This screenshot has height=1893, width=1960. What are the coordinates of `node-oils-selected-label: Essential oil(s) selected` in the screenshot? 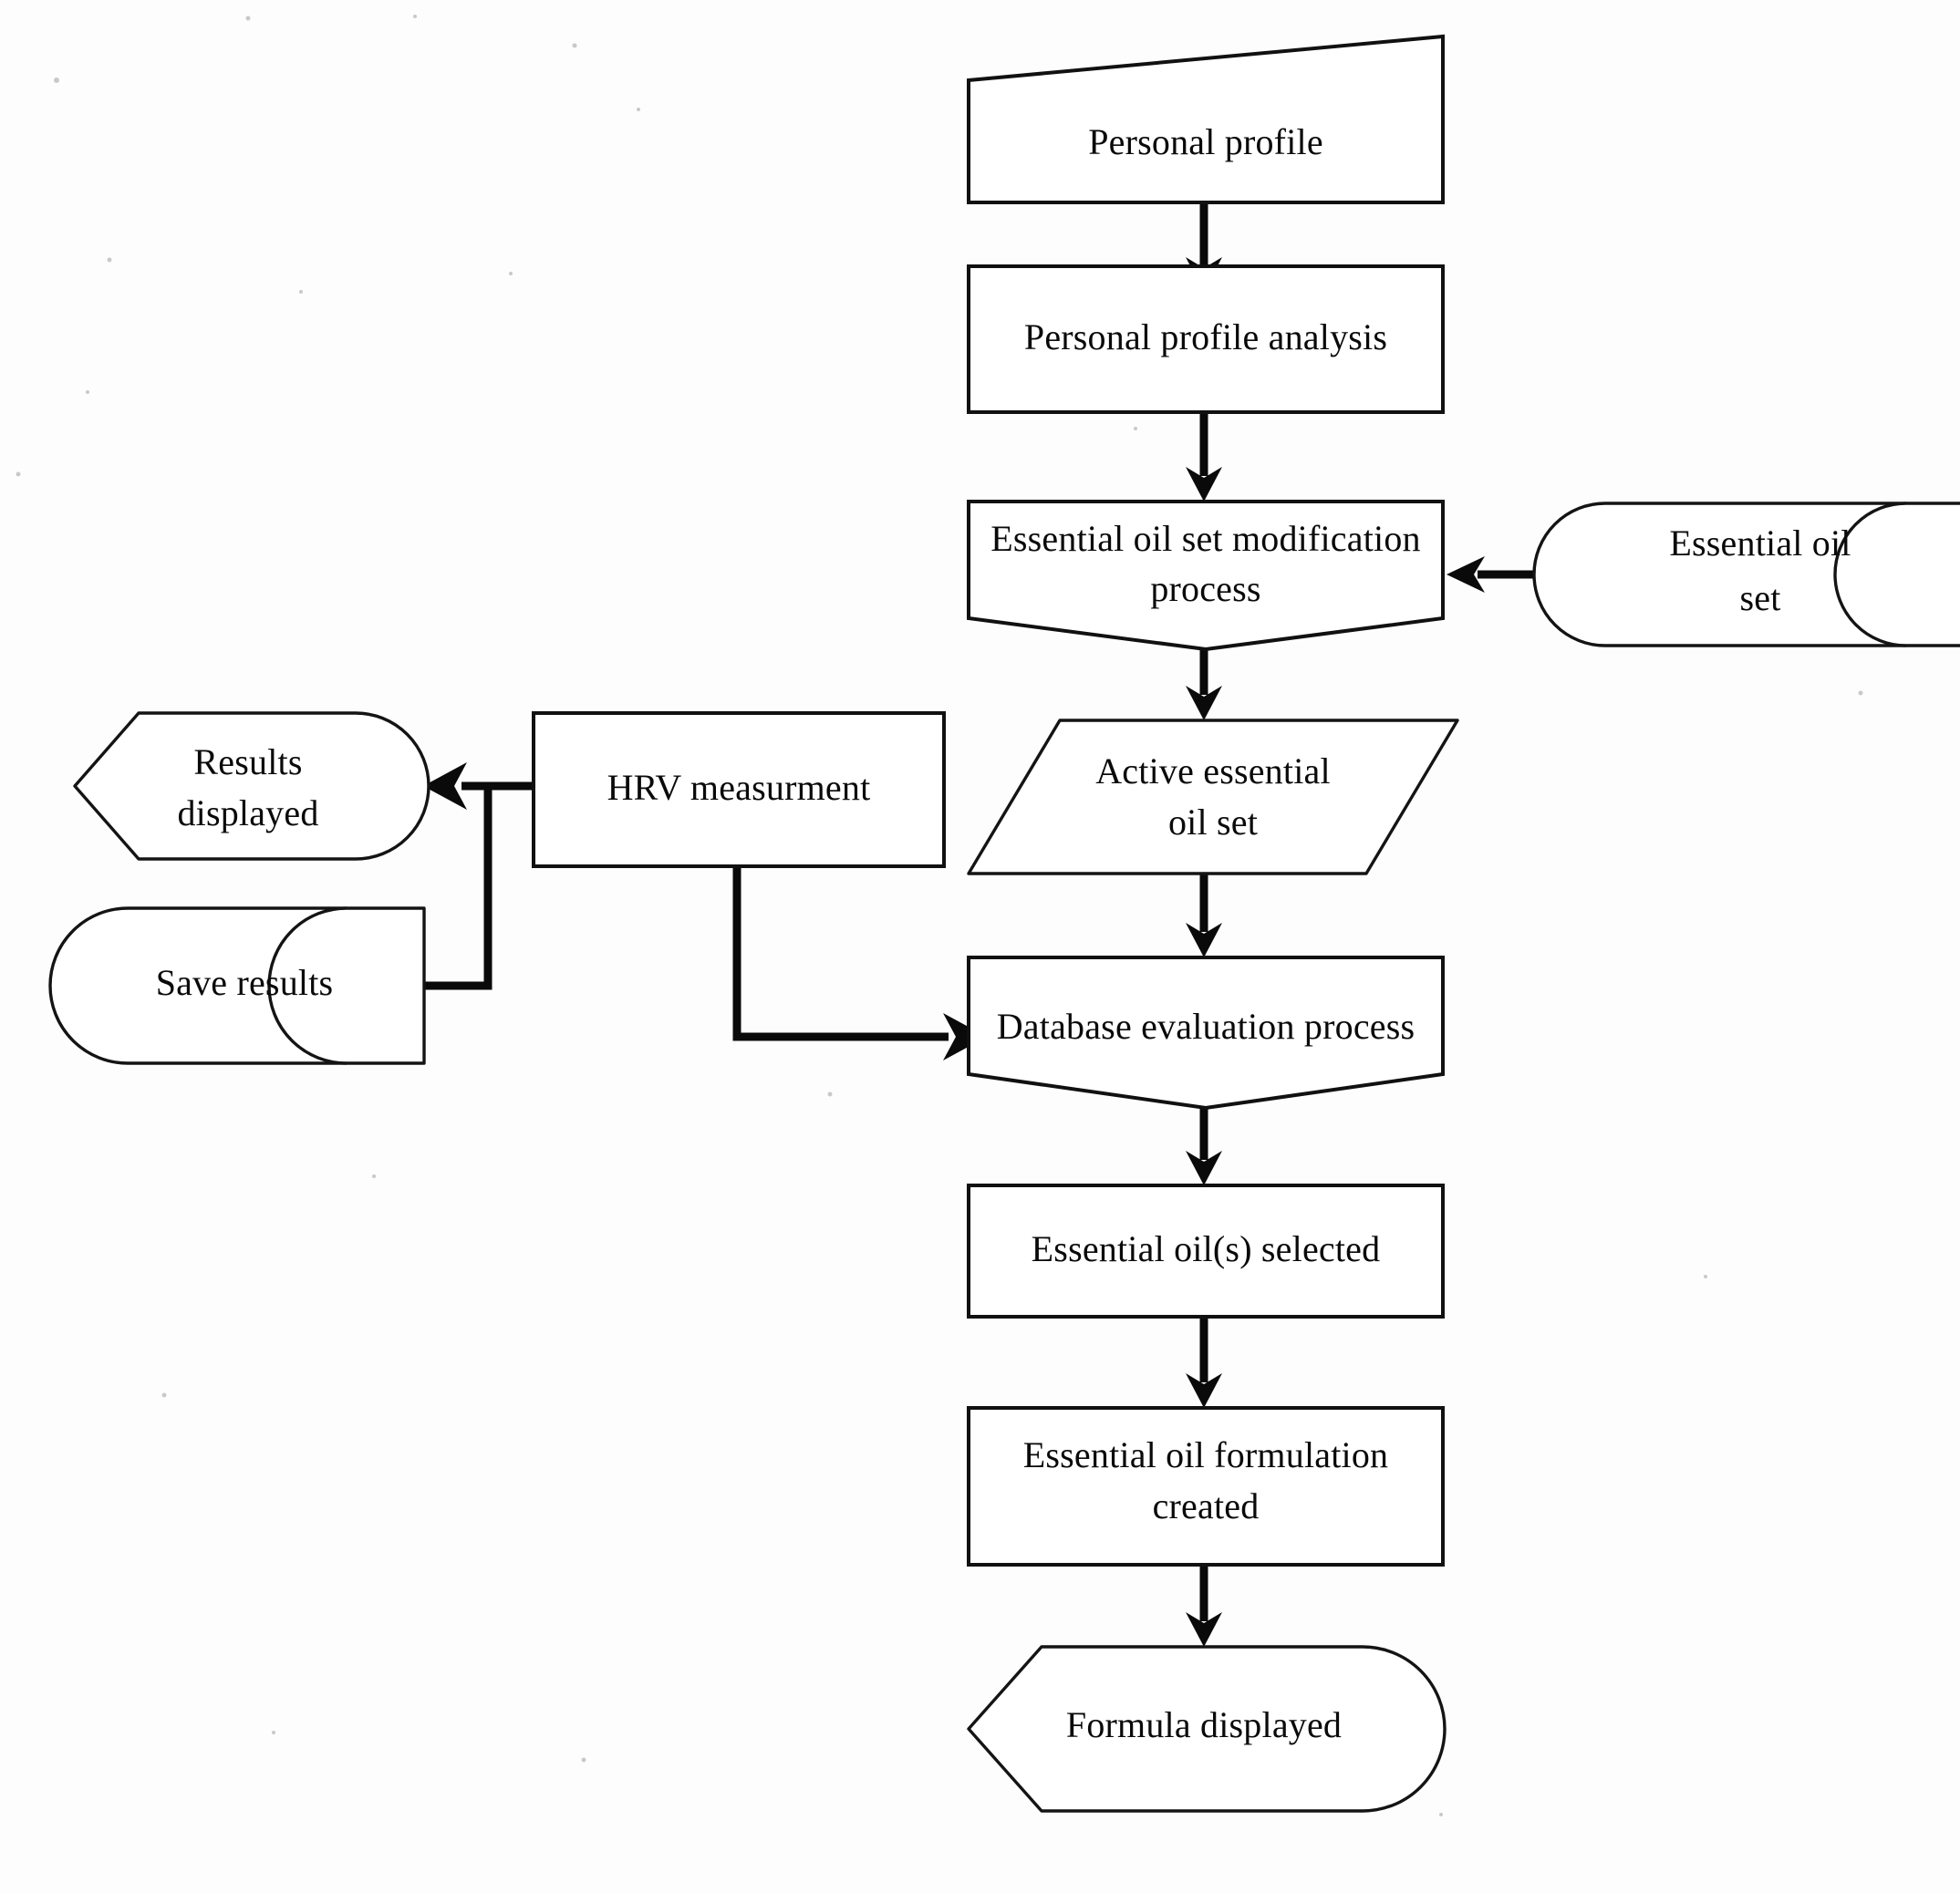 It's located at (1206, 1248).